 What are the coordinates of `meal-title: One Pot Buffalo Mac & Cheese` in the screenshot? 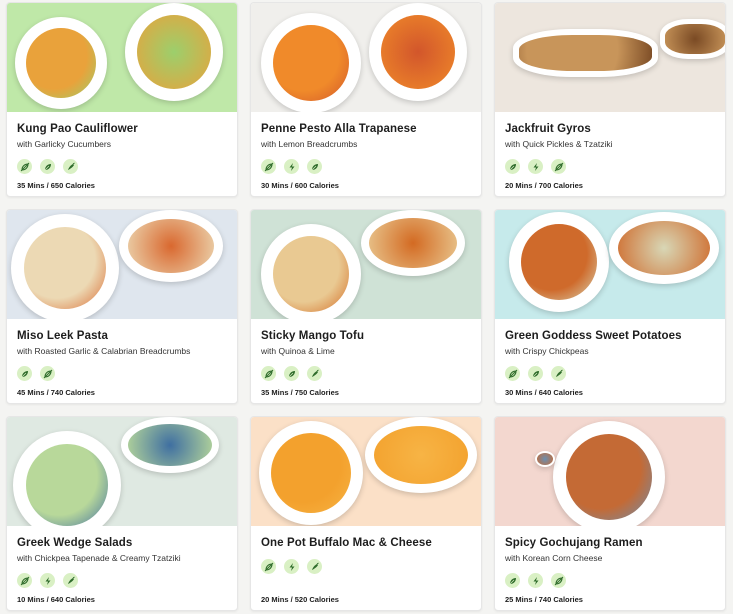 It's located at (346, 543).